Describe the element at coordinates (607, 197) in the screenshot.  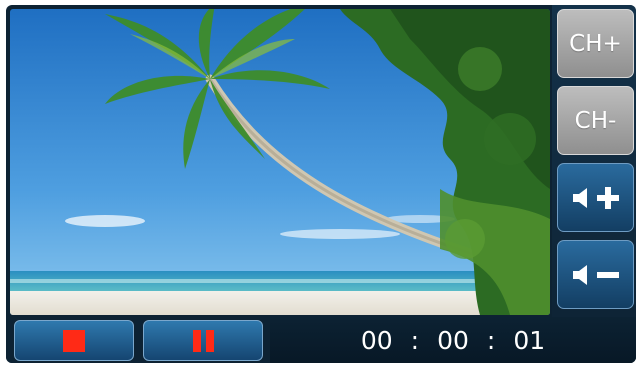
I see `plus-icon` at that location.